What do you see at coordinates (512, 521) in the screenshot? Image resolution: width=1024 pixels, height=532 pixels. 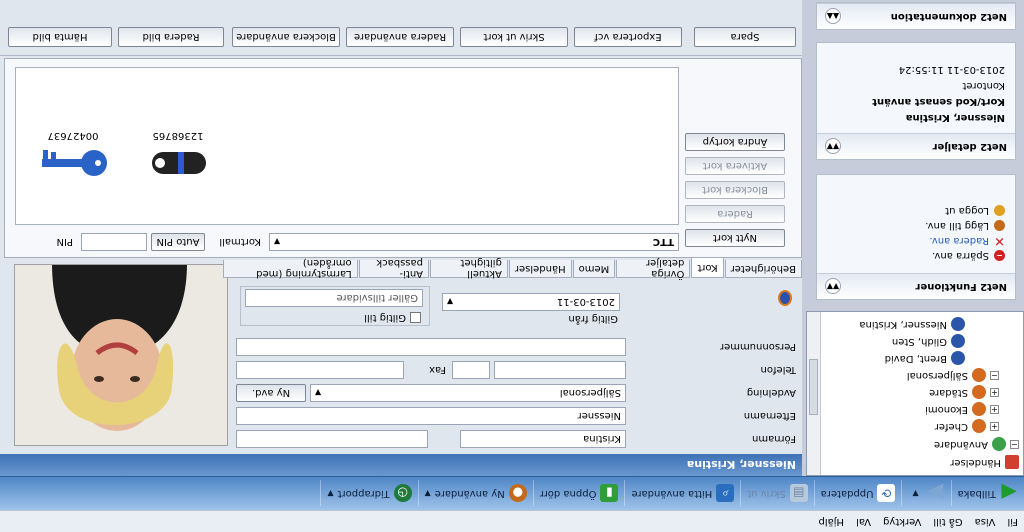 I see `menu-bar: Fil Visa Gå till Verktyg Val Hjälp` at bounding box center [512, 521].